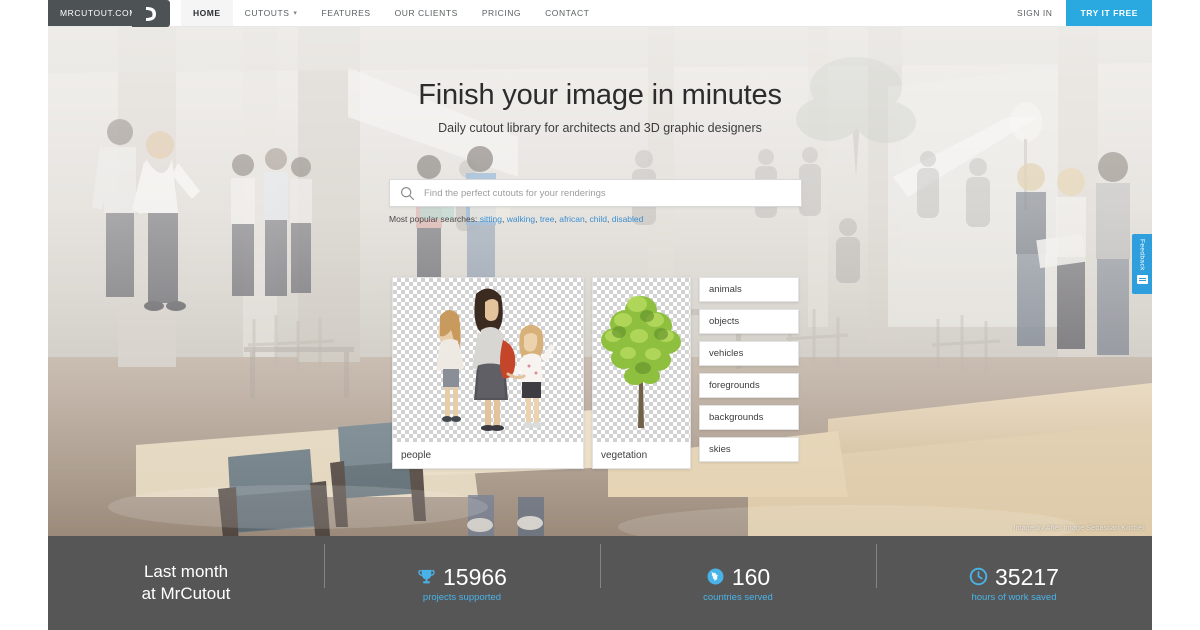 The width and height of the screenshot is (1200, 630). What do you see at coordinates (475, 576) in the screenshot?
I see `stat-value: 15966` at bounding box center [475, 576].